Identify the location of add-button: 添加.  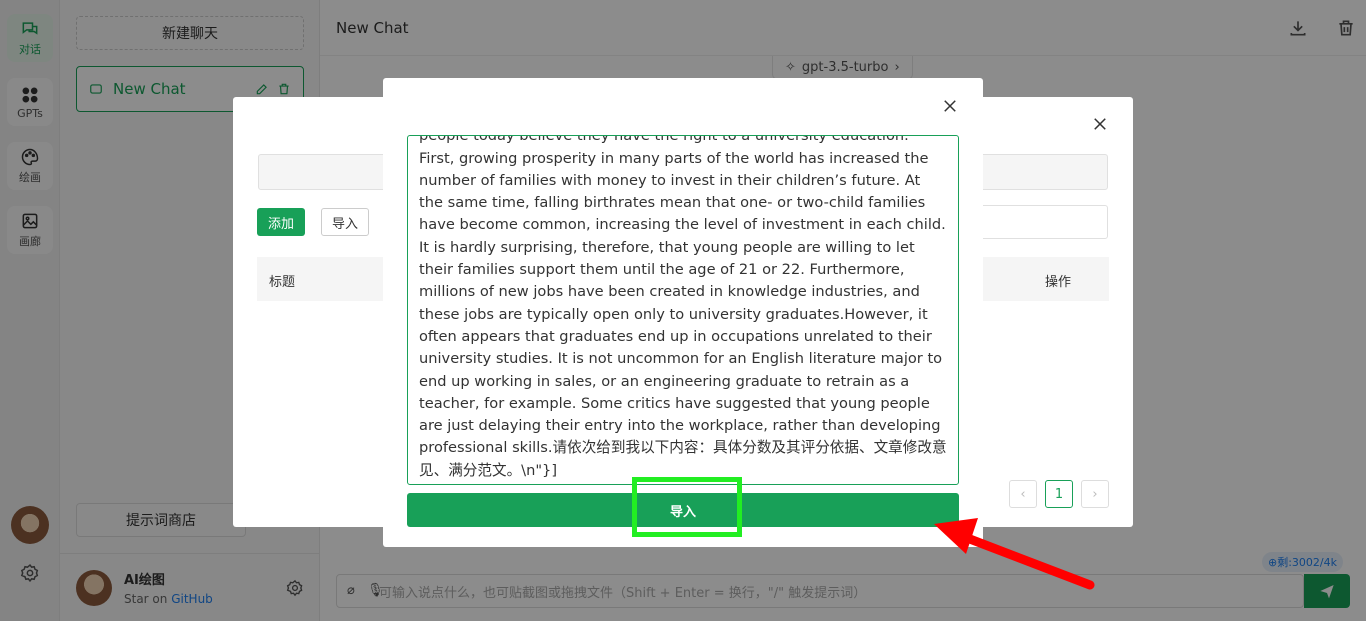
(281, 222).